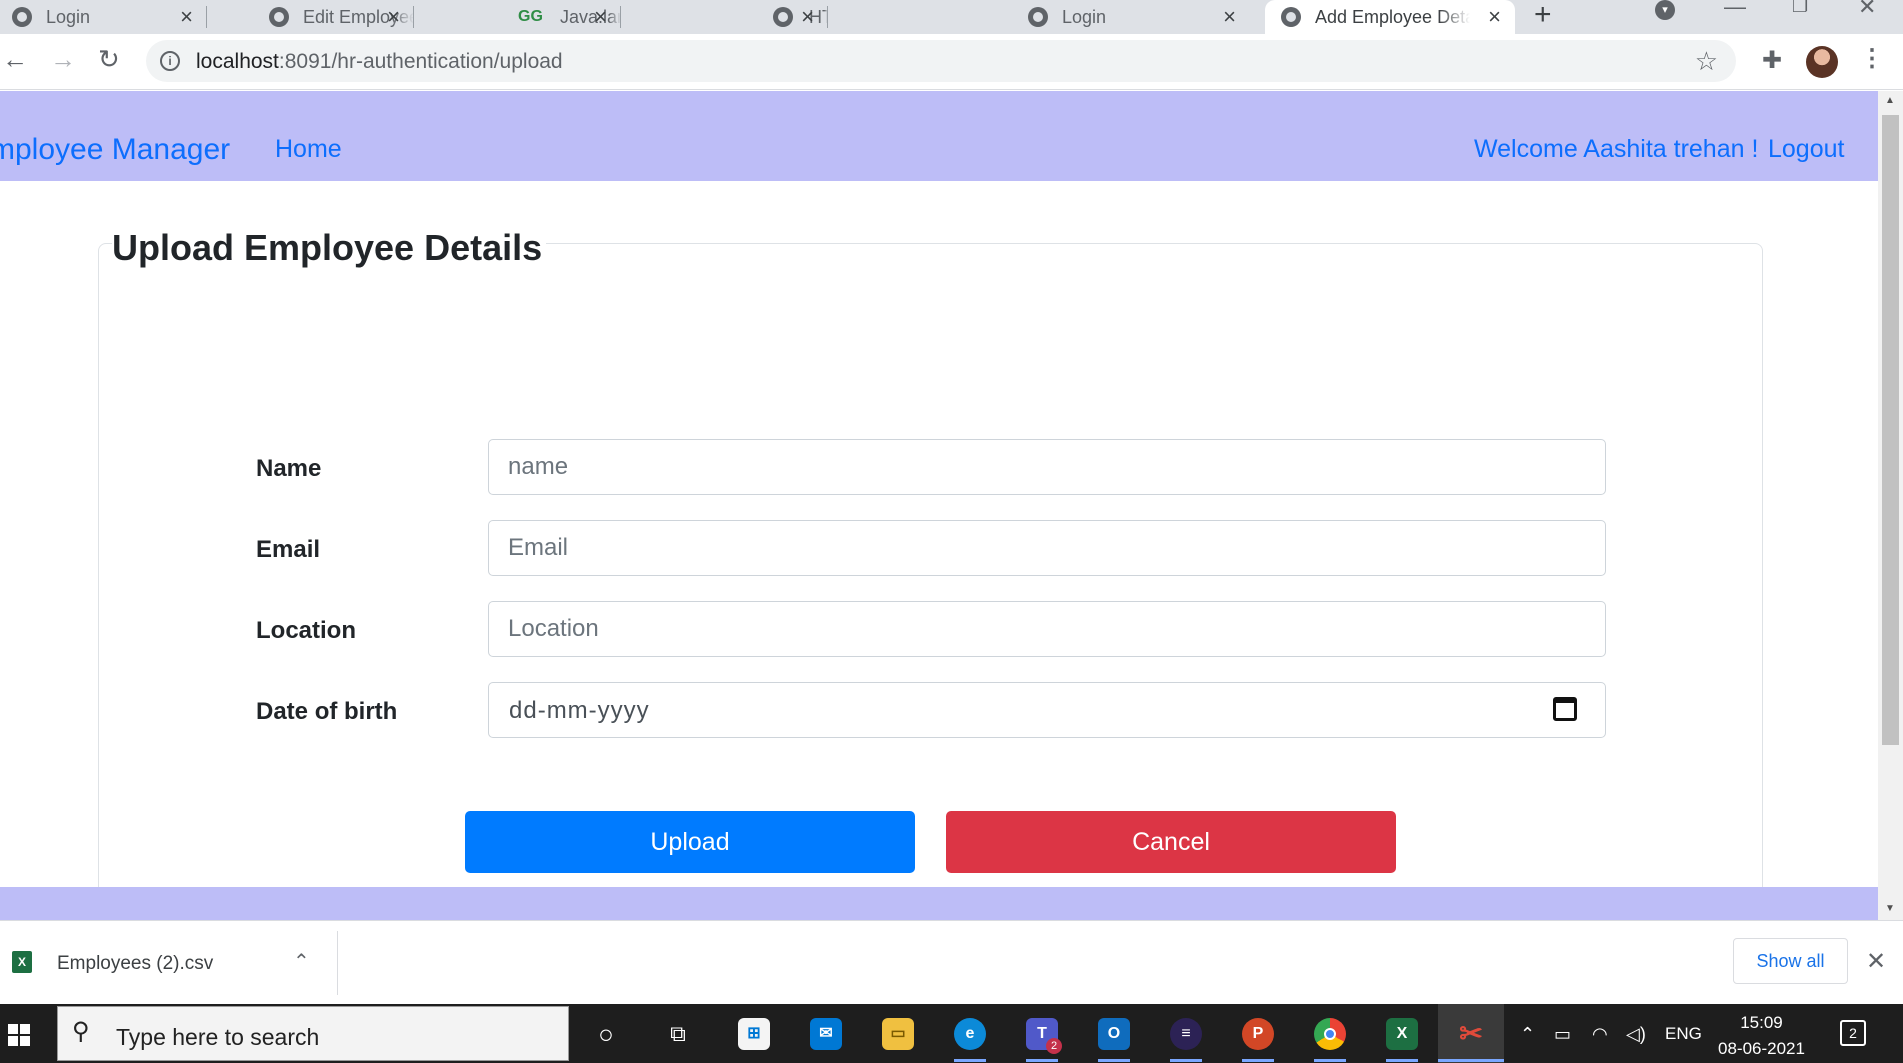 Image resolution: width=1903 pixels, height=1063 pixels. What do you see at coordinates (109, 59) in the screenshot?
I see `reload-icon: ↻` at bounding box center [109, 59].